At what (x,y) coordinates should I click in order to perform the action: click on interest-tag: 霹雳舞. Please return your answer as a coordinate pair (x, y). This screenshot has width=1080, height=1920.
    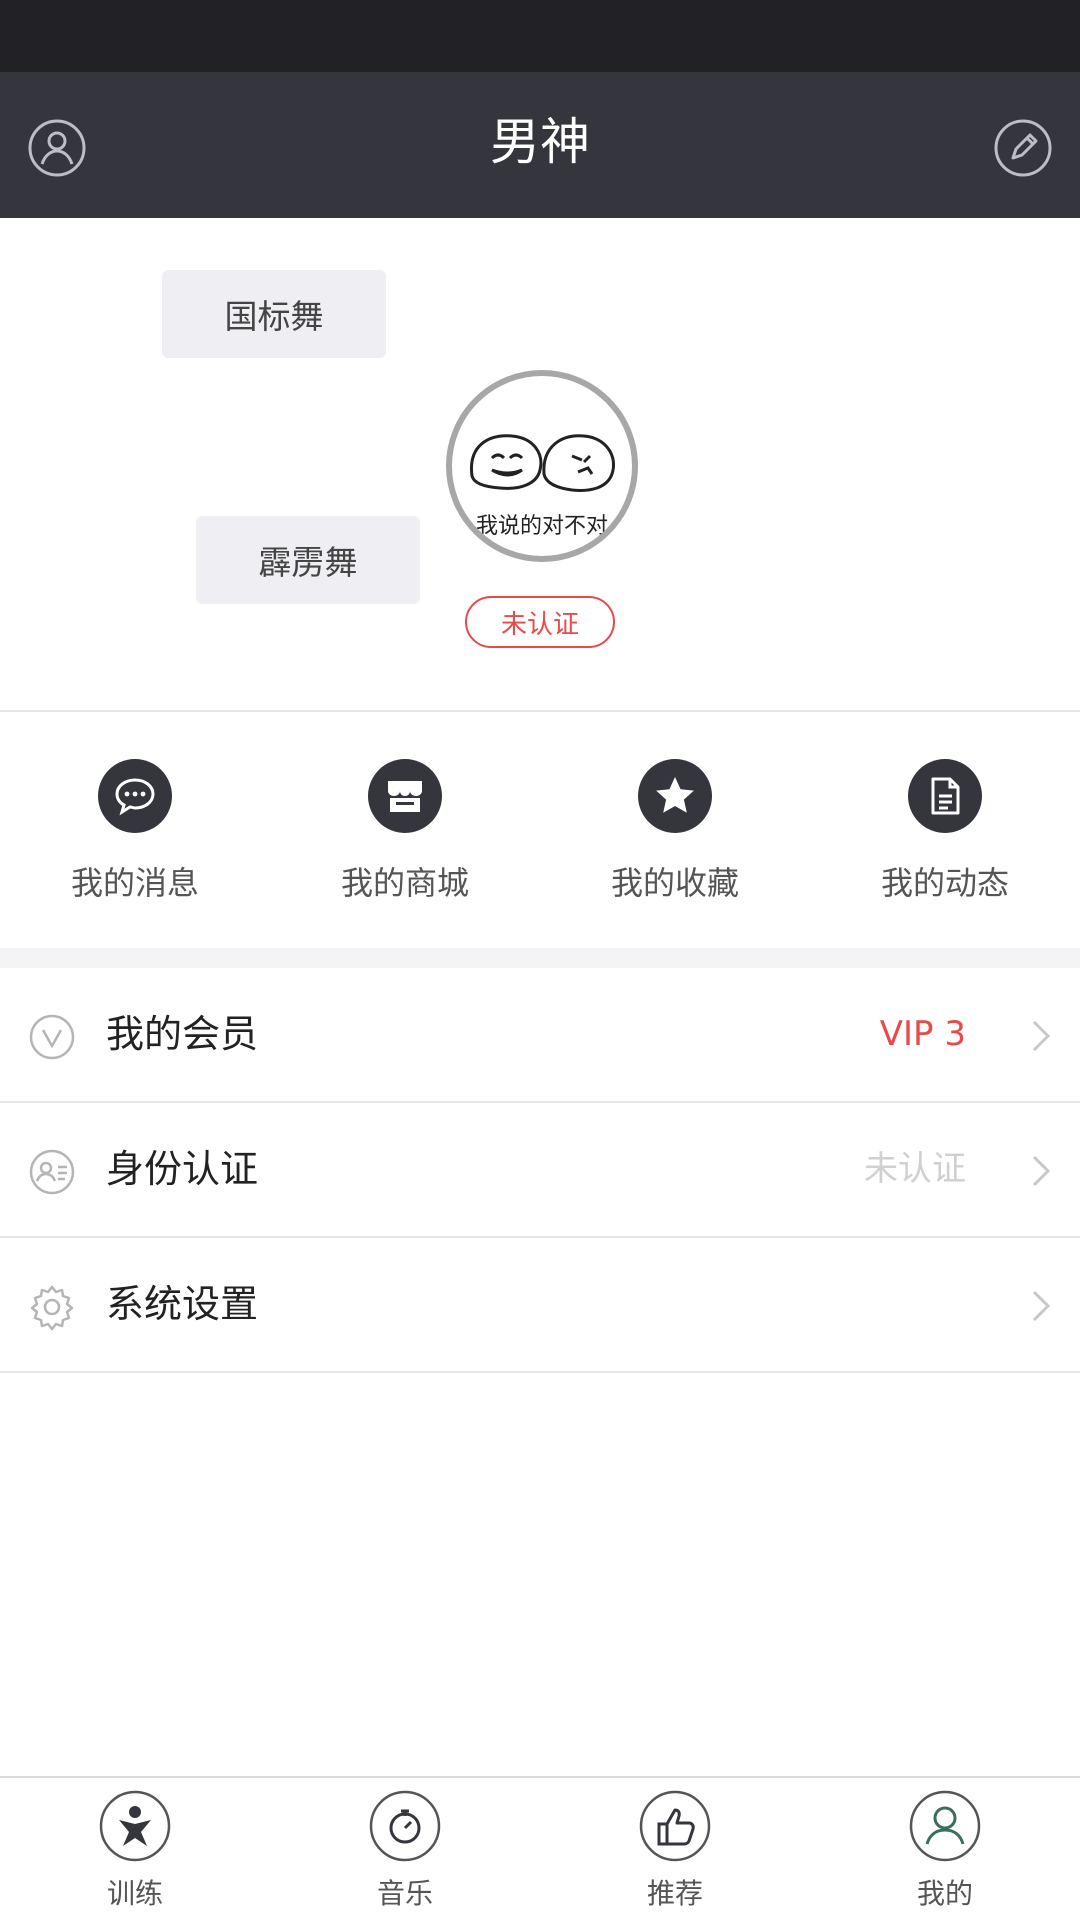
    Looking at the image, I should click on (308, 560).